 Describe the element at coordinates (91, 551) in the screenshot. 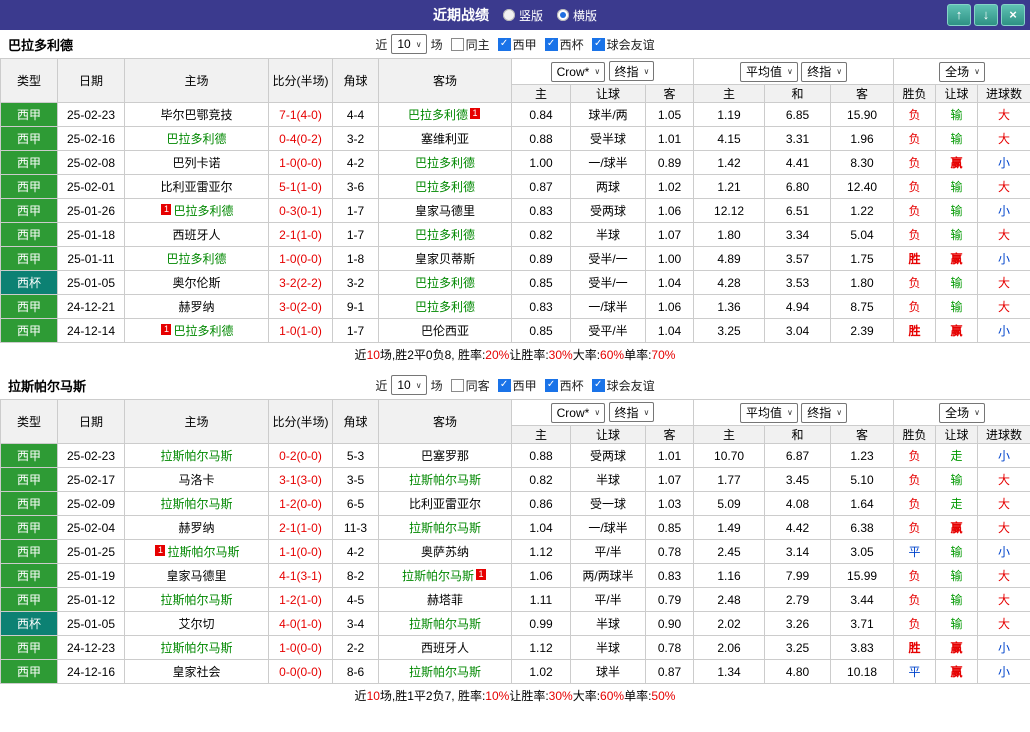

I see `date-cell: 25-01-25` at that location.